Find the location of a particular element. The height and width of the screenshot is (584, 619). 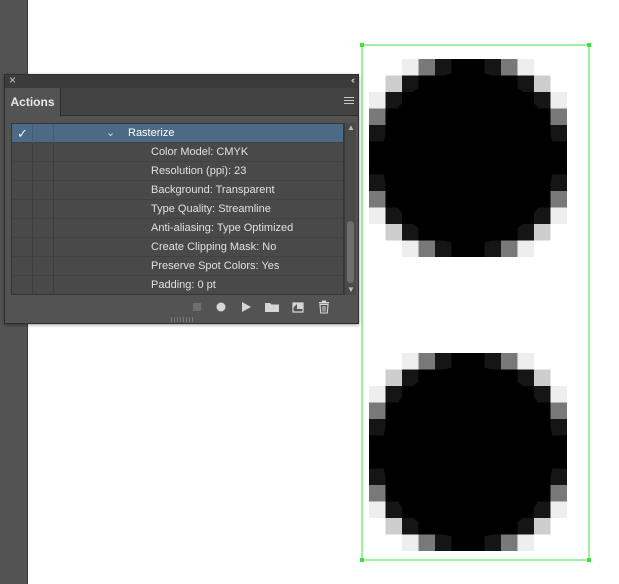

action-step-row: Anti-aliasing: Type Optimized is located at coordinates (177, 228).